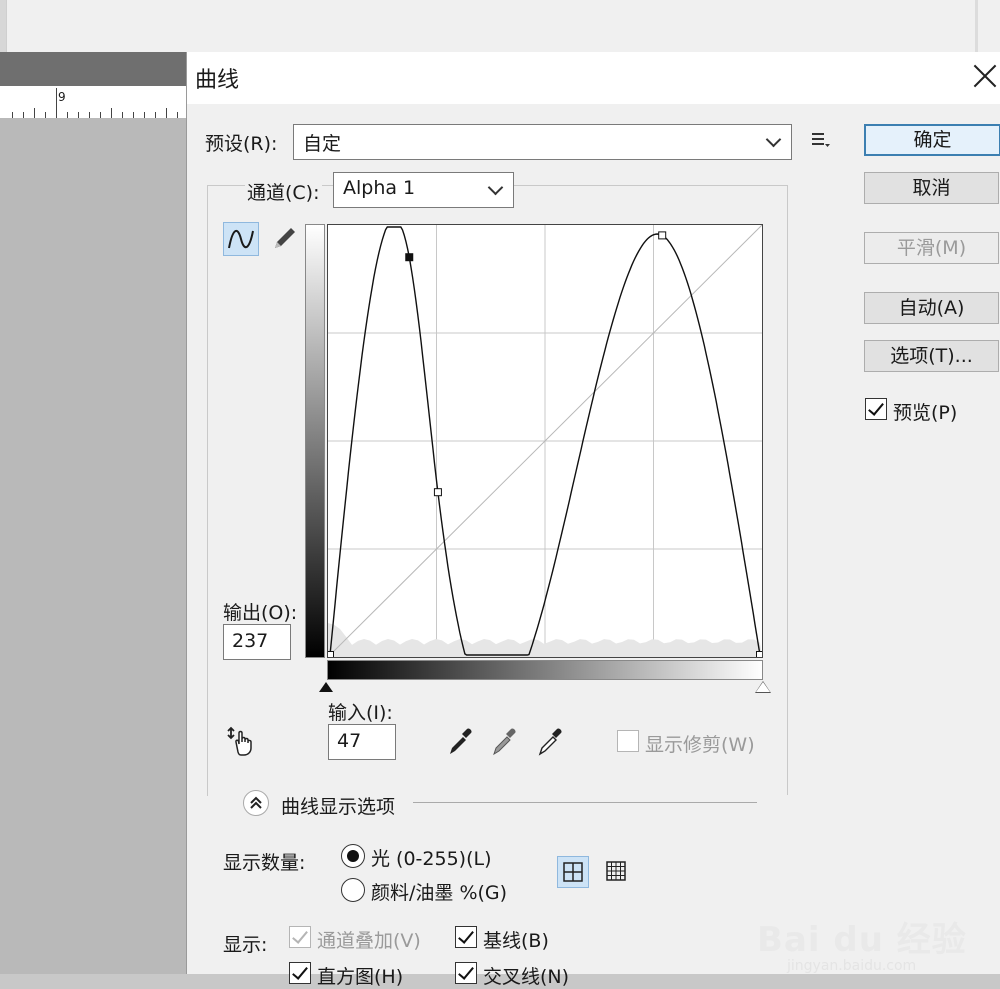 The width and height of the screenshot is (1000, 989). Describe the element at coordinates (763, 687) in the screenshot. I see `white-point-slider` at that location.